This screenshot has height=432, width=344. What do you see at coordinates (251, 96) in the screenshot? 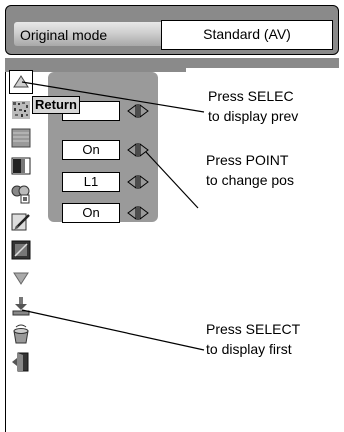
I see `callout-line: Press SELEC` at bounding box center [251, 96].